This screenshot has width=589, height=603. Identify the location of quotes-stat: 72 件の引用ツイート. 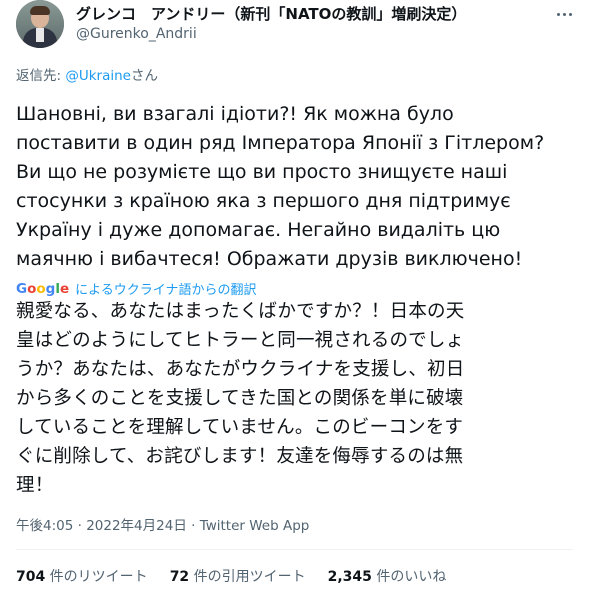
(238, 576).